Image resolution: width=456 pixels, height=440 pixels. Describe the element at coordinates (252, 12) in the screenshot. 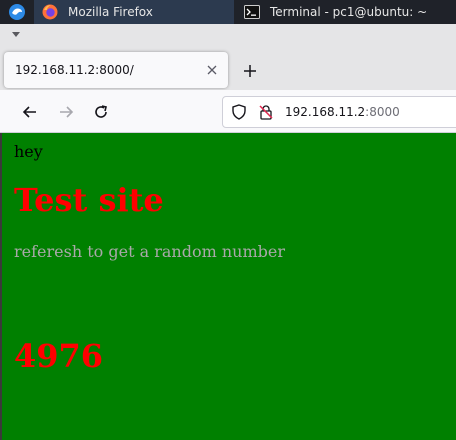

I see `terminal-icon` at that location.